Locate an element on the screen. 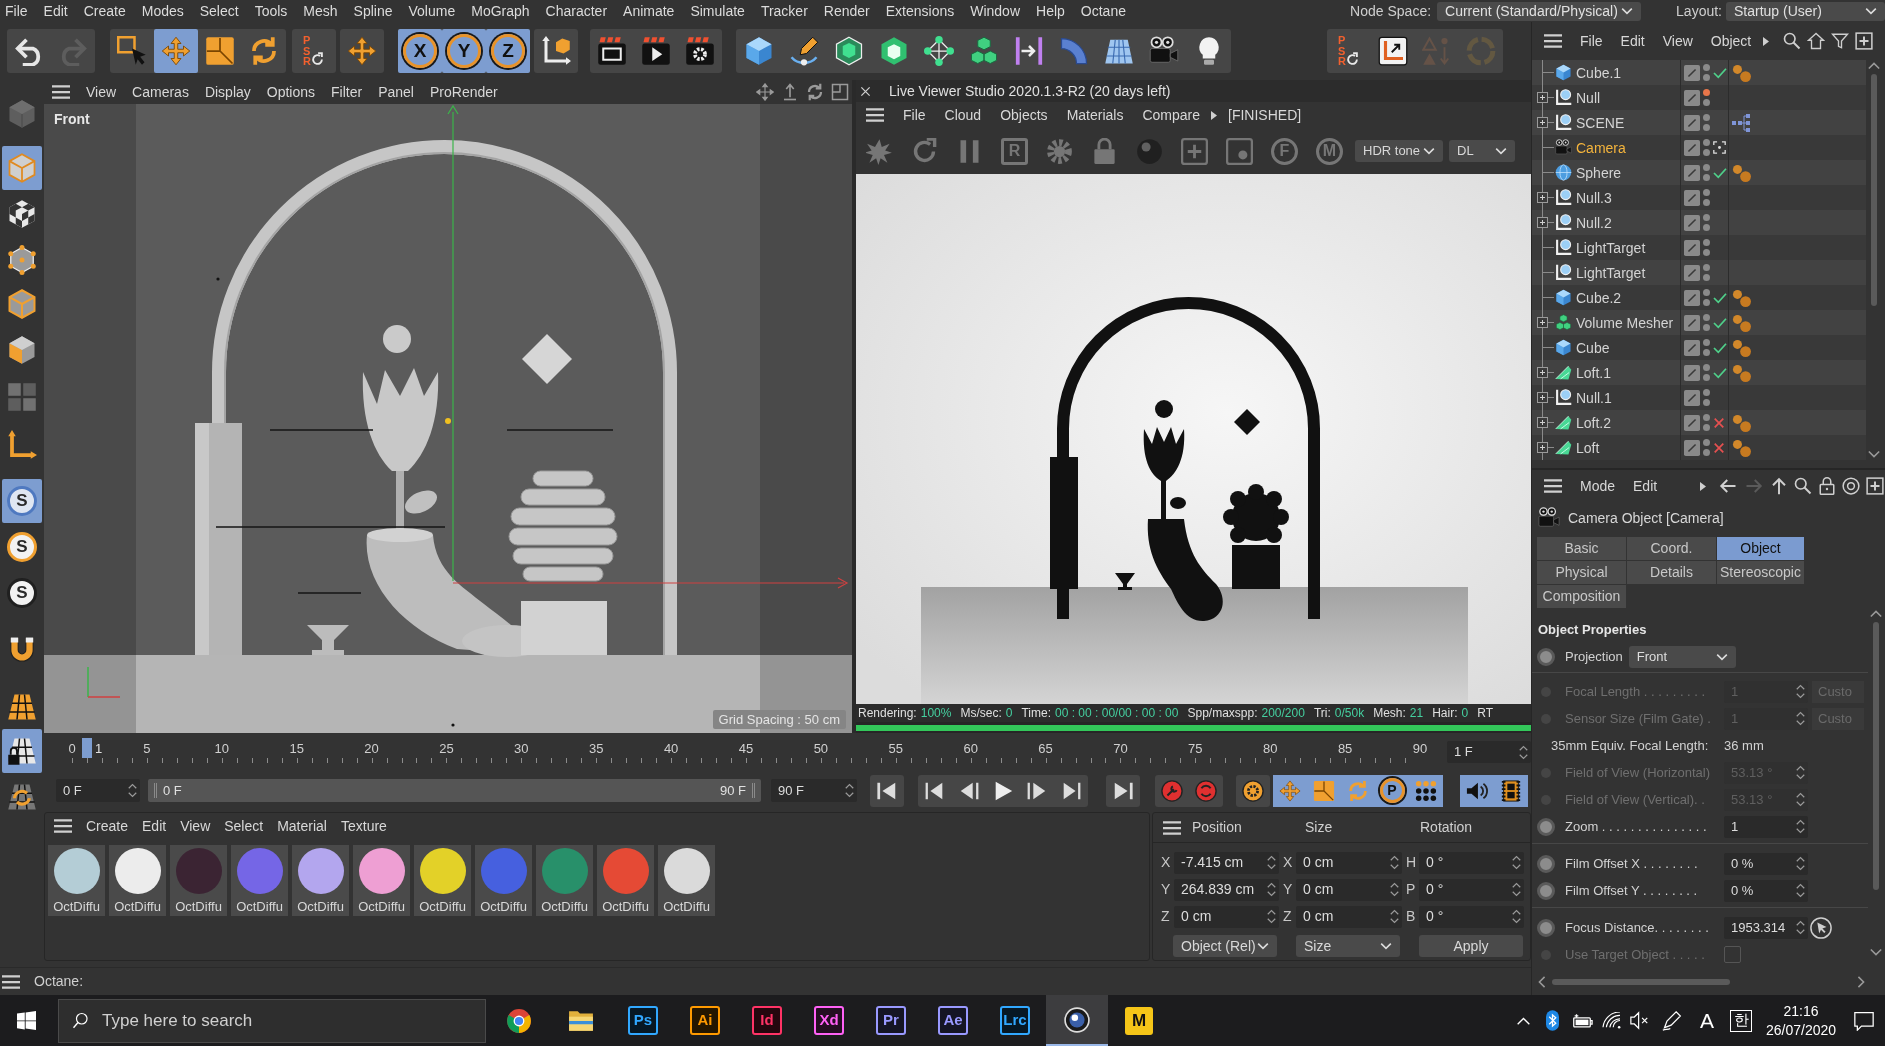 Image resolution: width=1885 pixels, height=1046 pixels. pan-arrows-icon is located at coordinates (765, 92).